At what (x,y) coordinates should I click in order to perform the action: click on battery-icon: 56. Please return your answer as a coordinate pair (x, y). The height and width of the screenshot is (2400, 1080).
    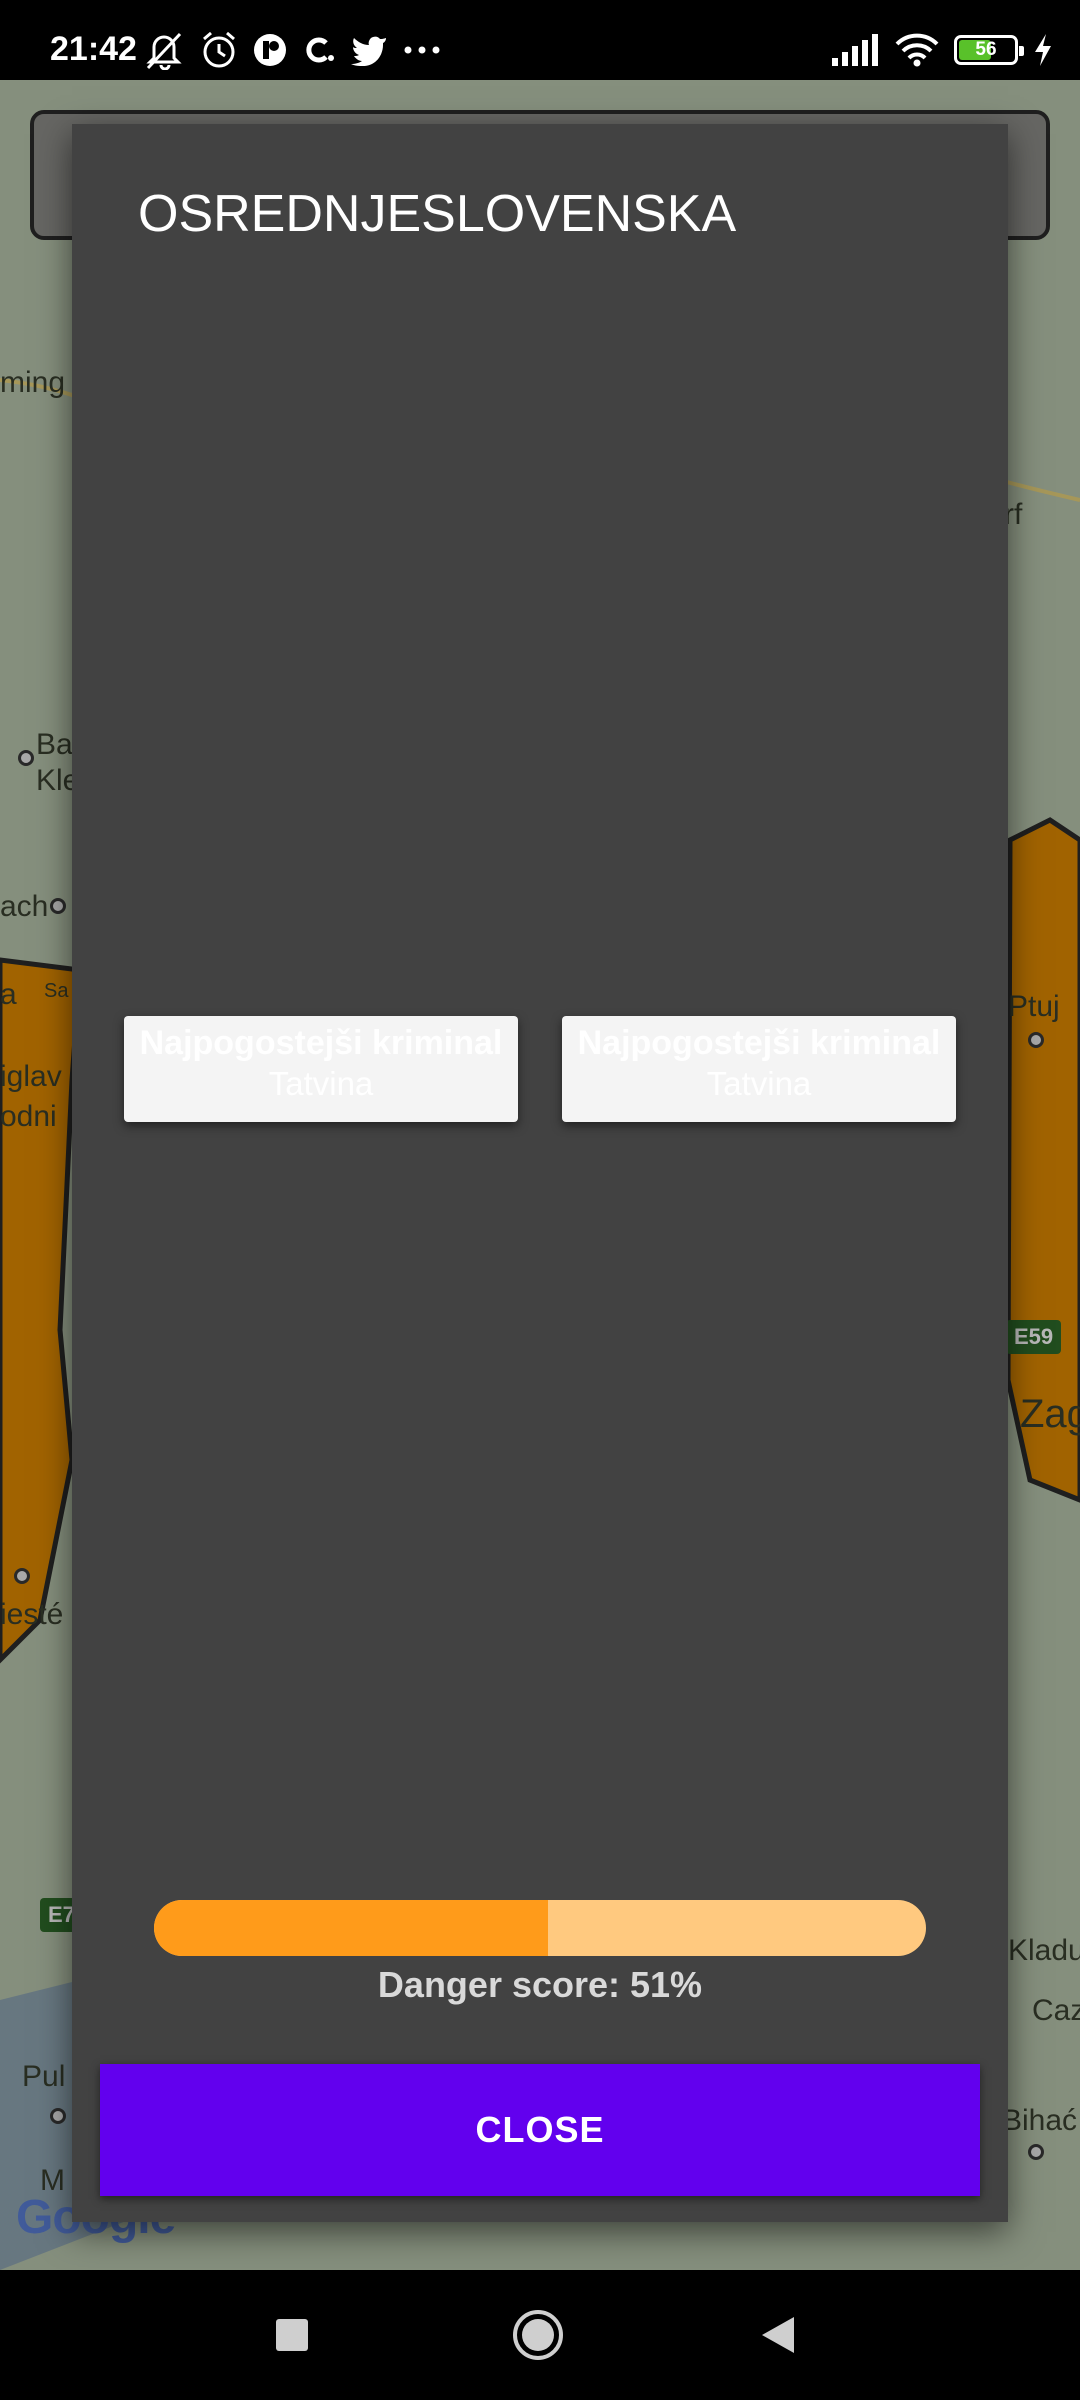
    Looking at the image, I should click on (989, 50).